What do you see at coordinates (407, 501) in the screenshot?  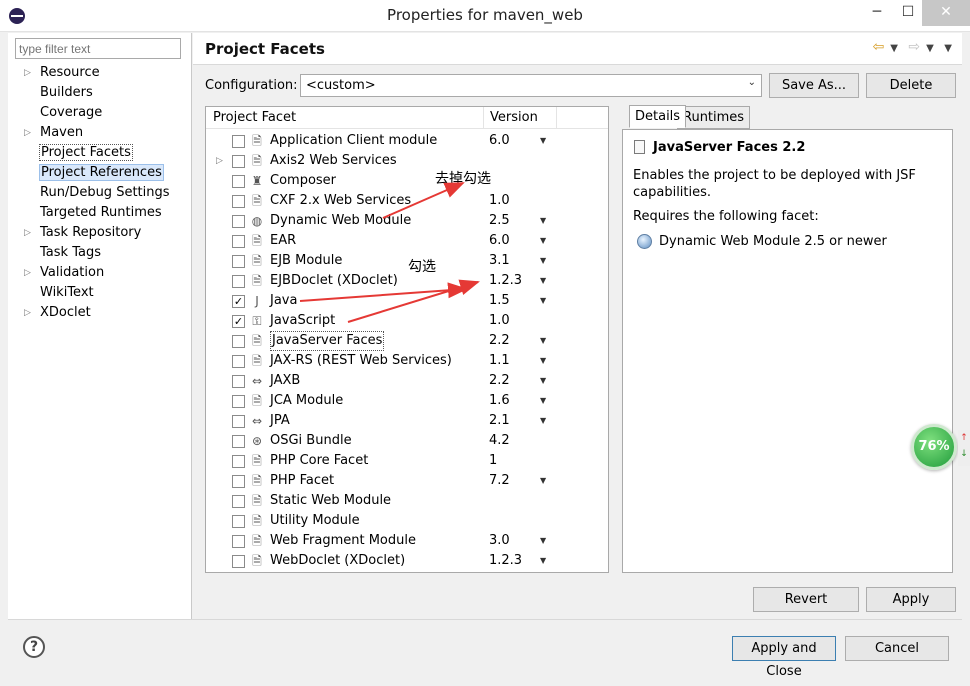 I see `table-row: 🗎 Static Web Module` at bounding box center [407, 501].